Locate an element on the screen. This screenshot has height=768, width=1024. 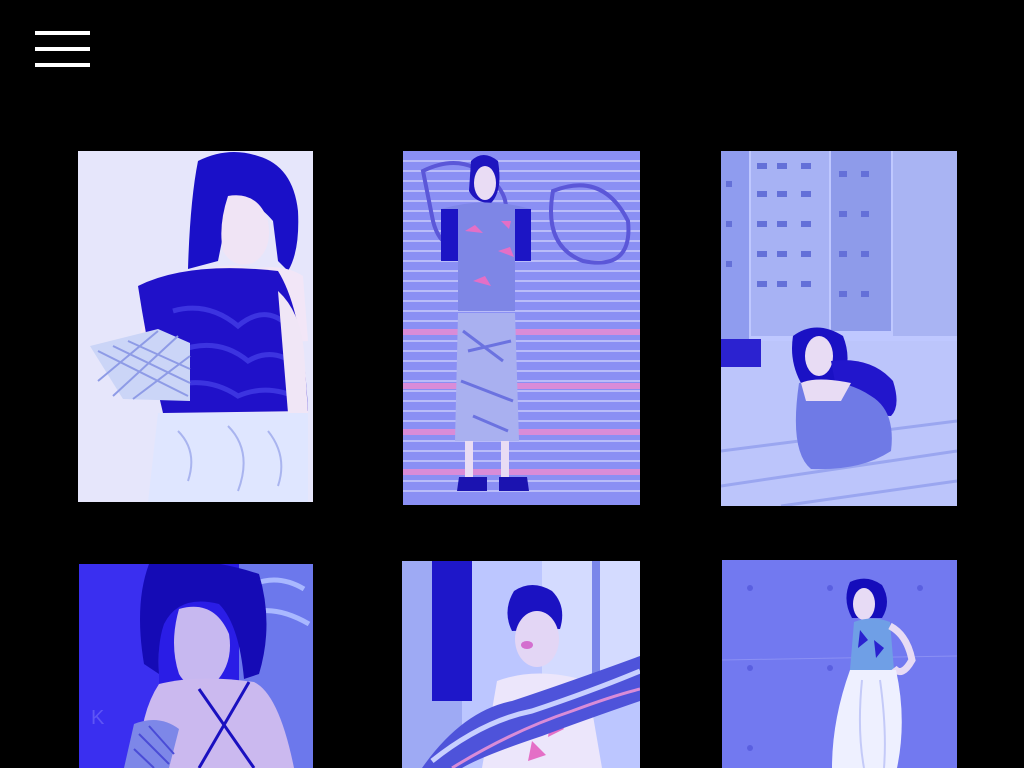
menu-bar-middle is located at coordinates (62, 49).